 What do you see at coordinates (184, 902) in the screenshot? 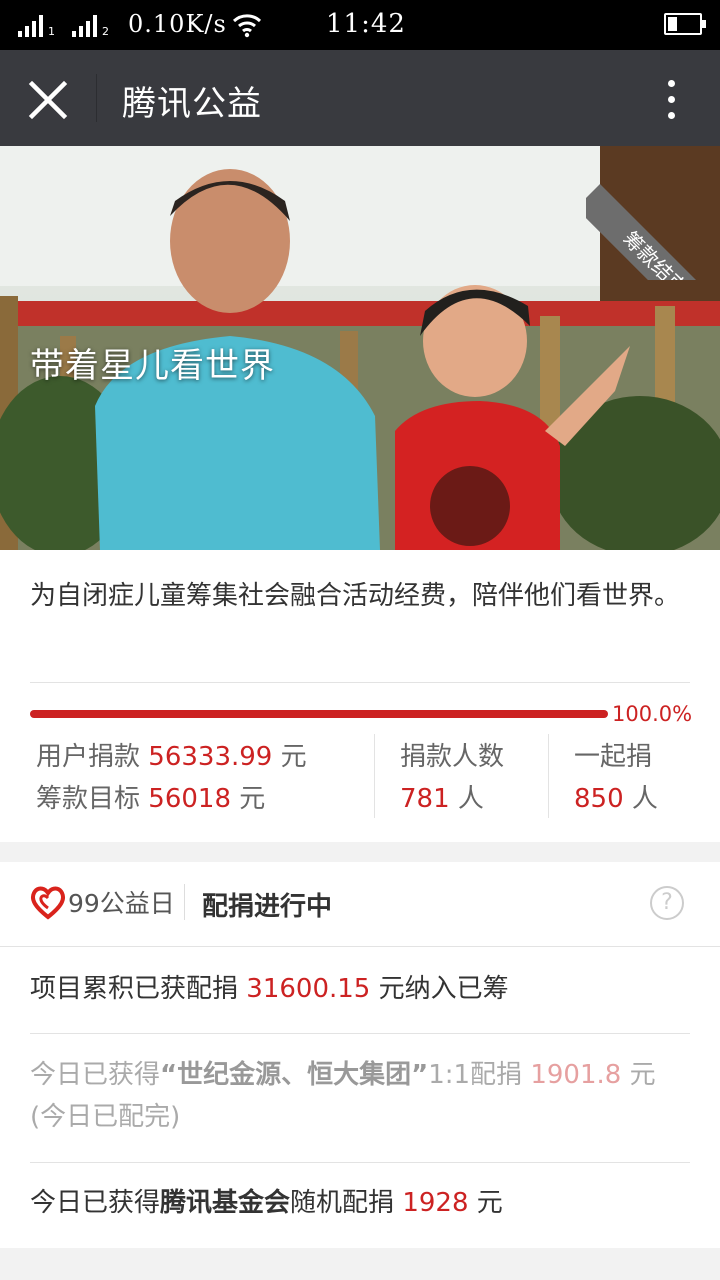
I see `logo-divider` at bounding box center [184, 902].